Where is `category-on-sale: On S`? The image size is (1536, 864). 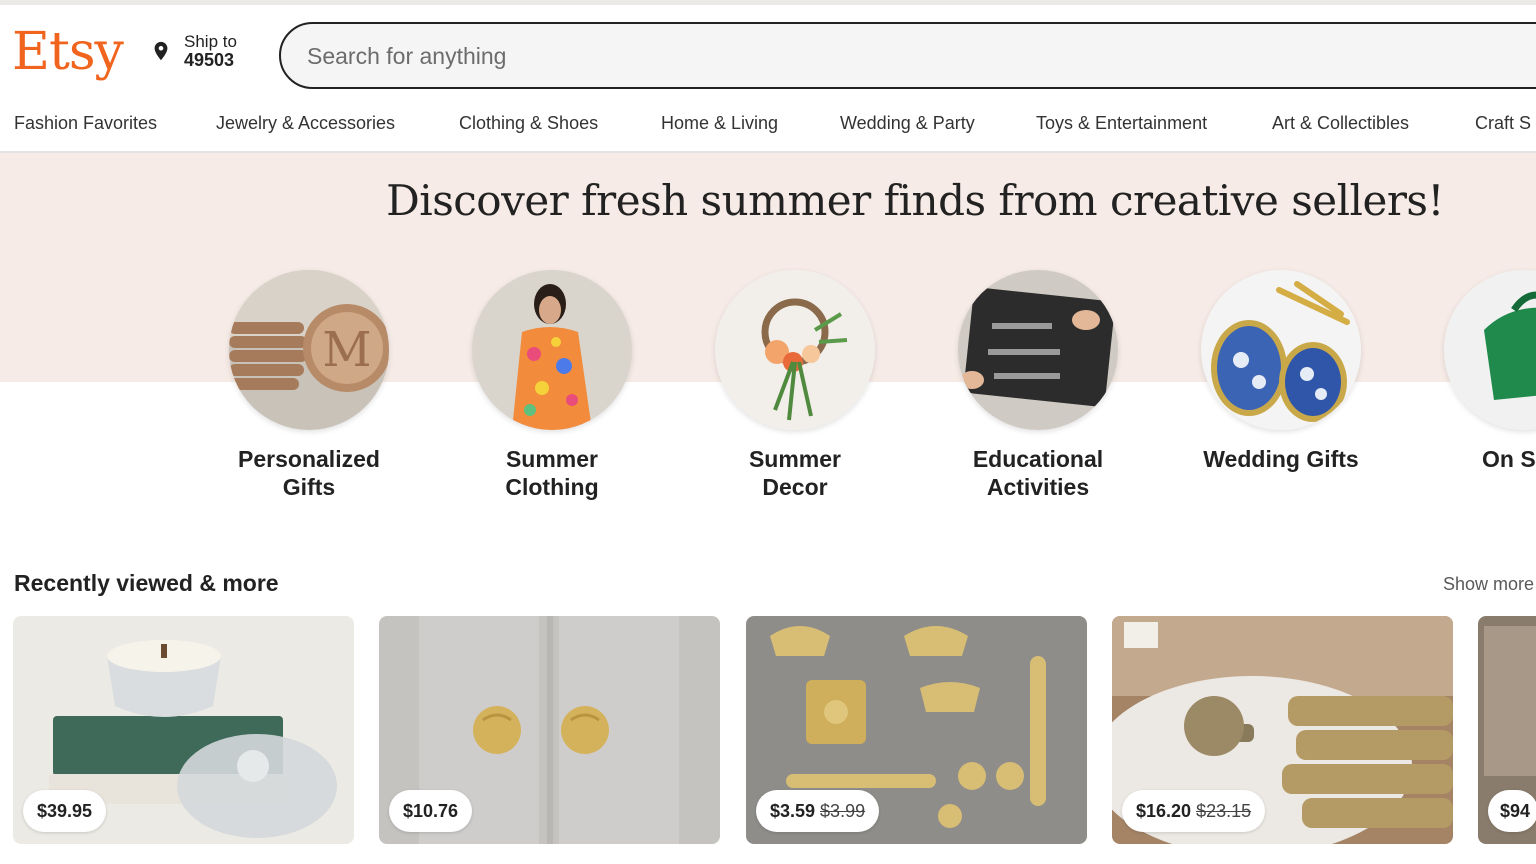
category-on-sale: On S is located at coordinates (1480, 371).